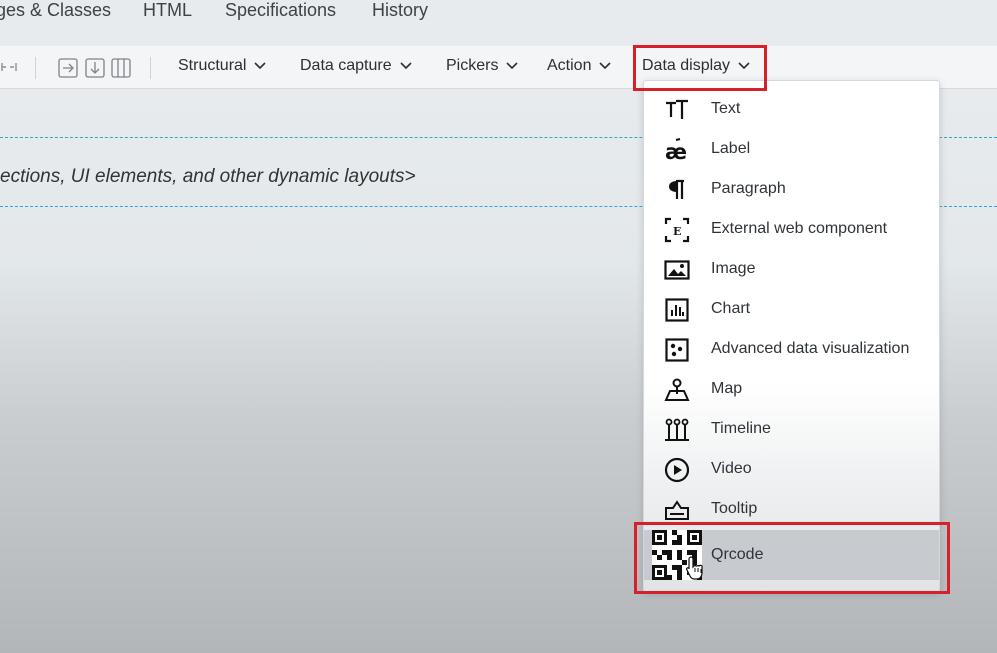 This screenshot has width=997, height=653. I want to click on timeline-icon, so click(677, 430).